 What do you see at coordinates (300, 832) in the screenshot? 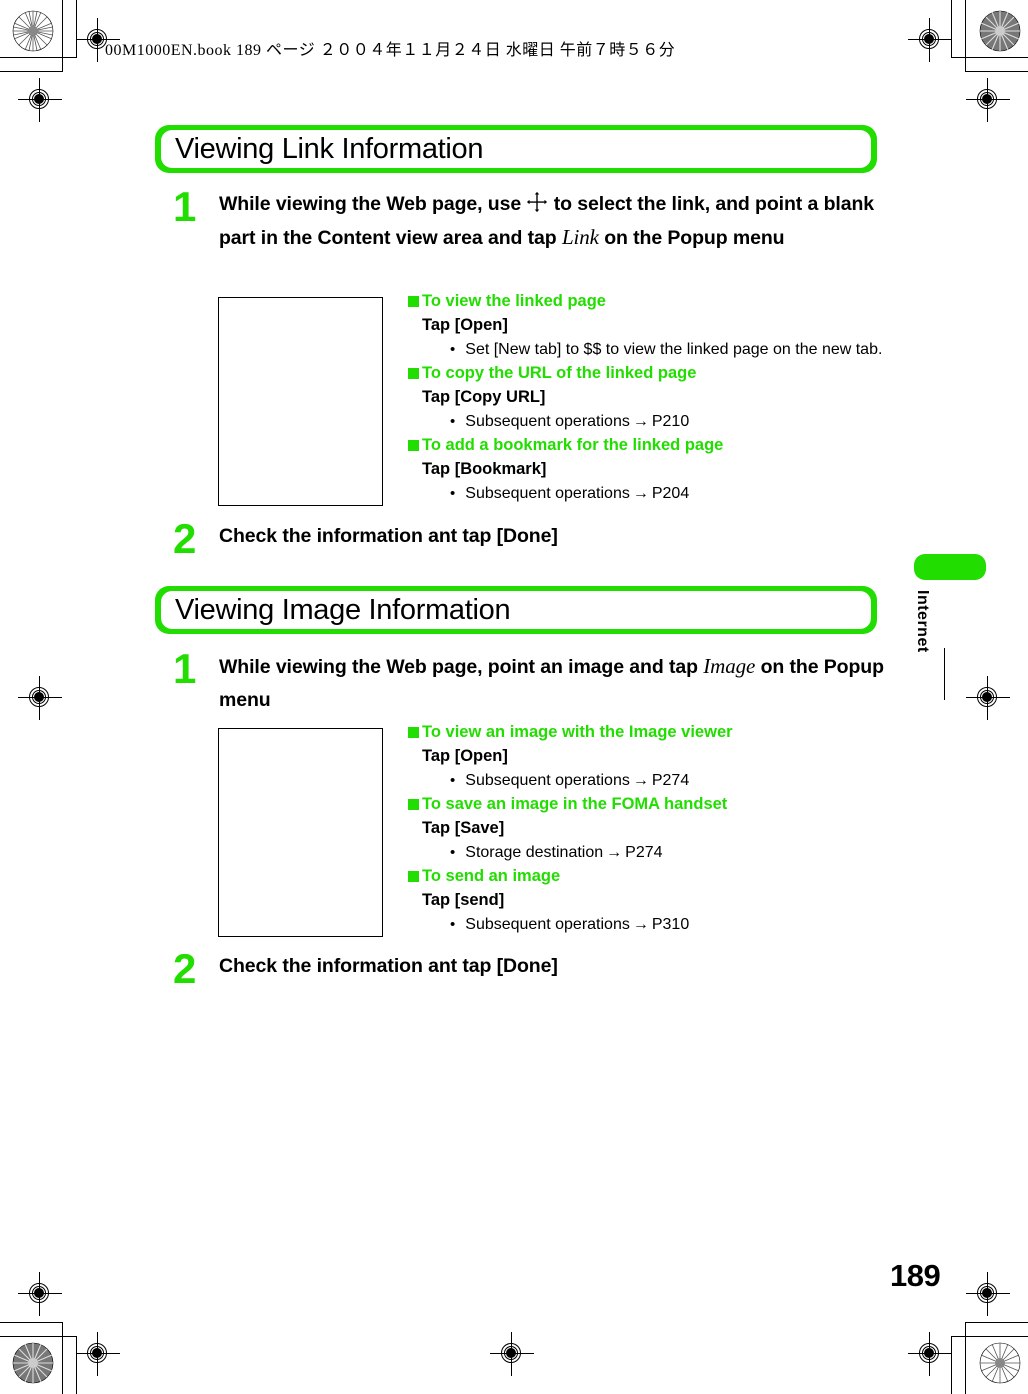
I see `image-info-screenshot-placeholder` at bounding box center [300, 832].